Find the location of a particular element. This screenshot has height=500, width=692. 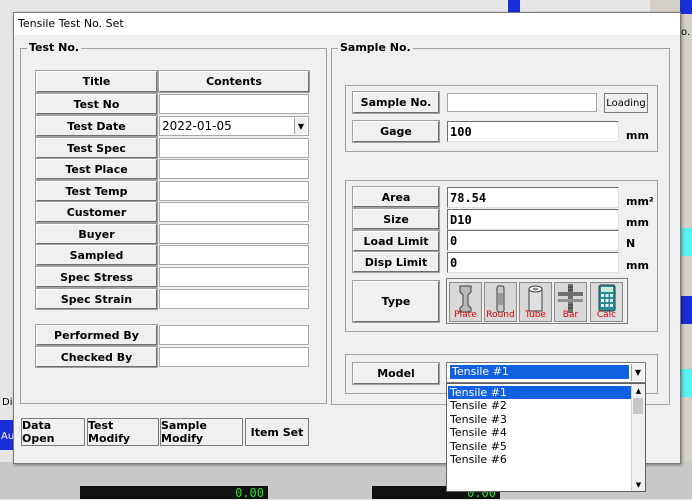

row-label-test-place: Test Place is located at coordinates (96, 169).